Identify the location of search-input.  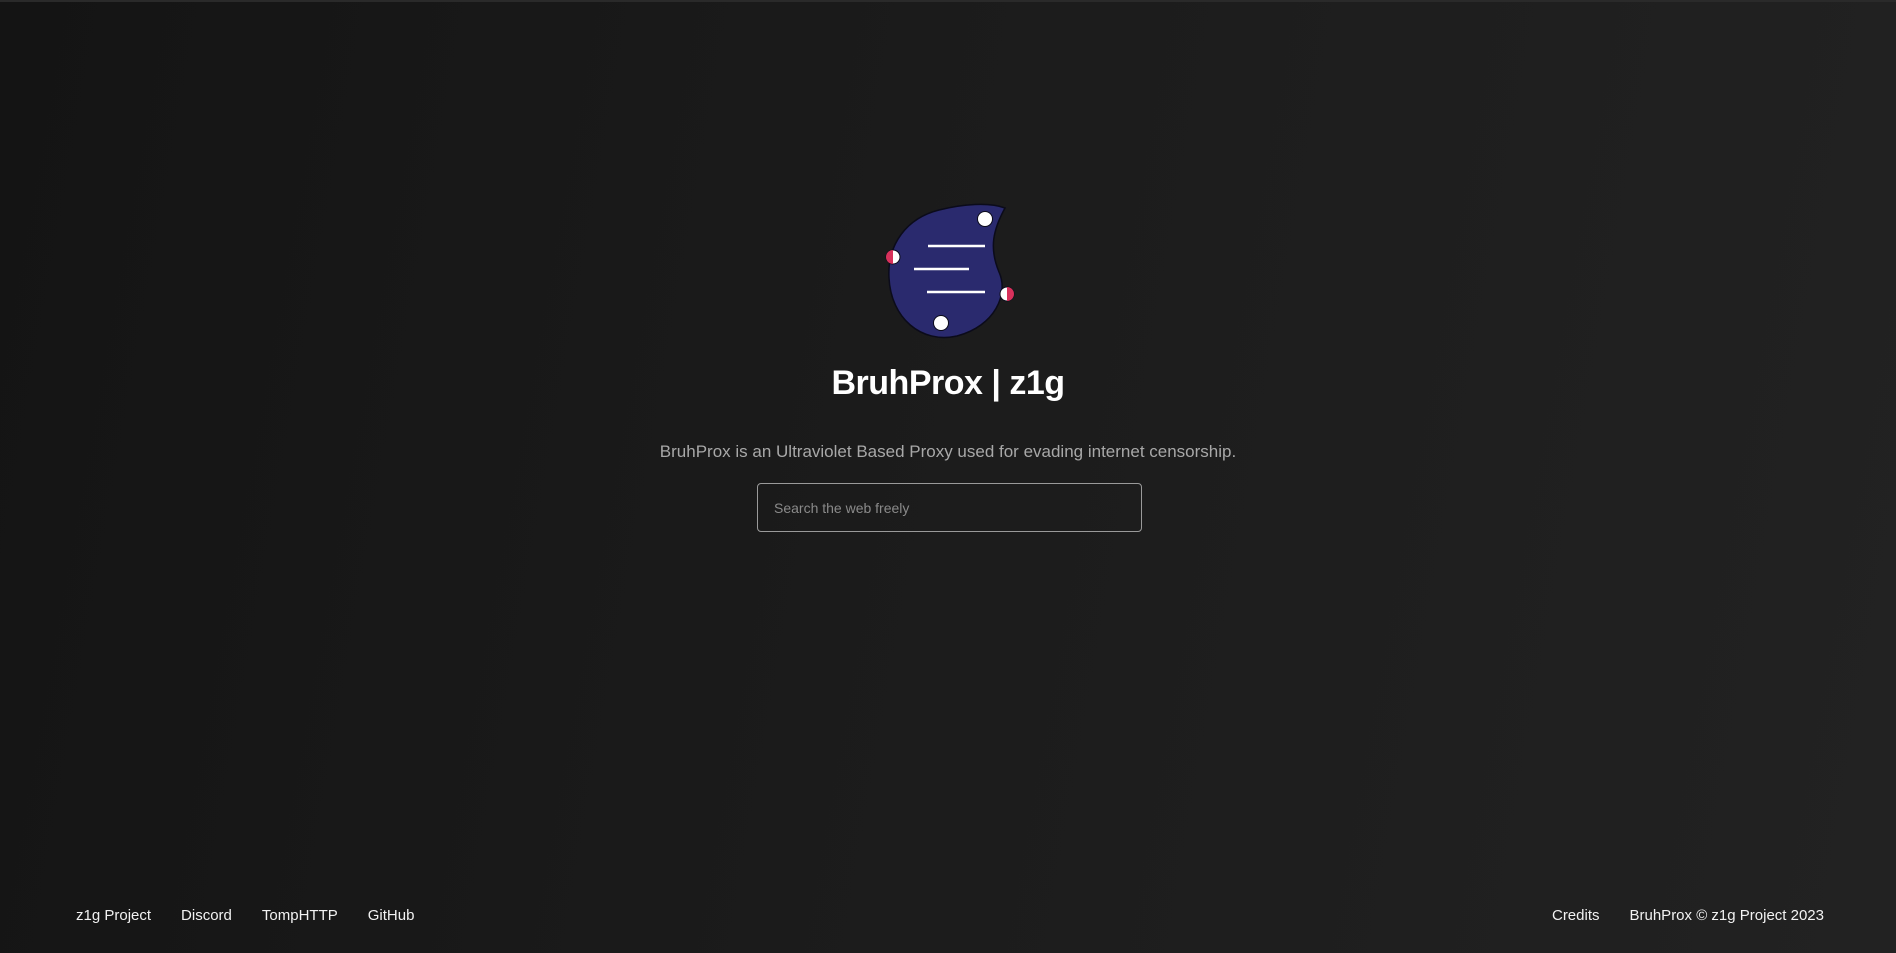
(949, 507).